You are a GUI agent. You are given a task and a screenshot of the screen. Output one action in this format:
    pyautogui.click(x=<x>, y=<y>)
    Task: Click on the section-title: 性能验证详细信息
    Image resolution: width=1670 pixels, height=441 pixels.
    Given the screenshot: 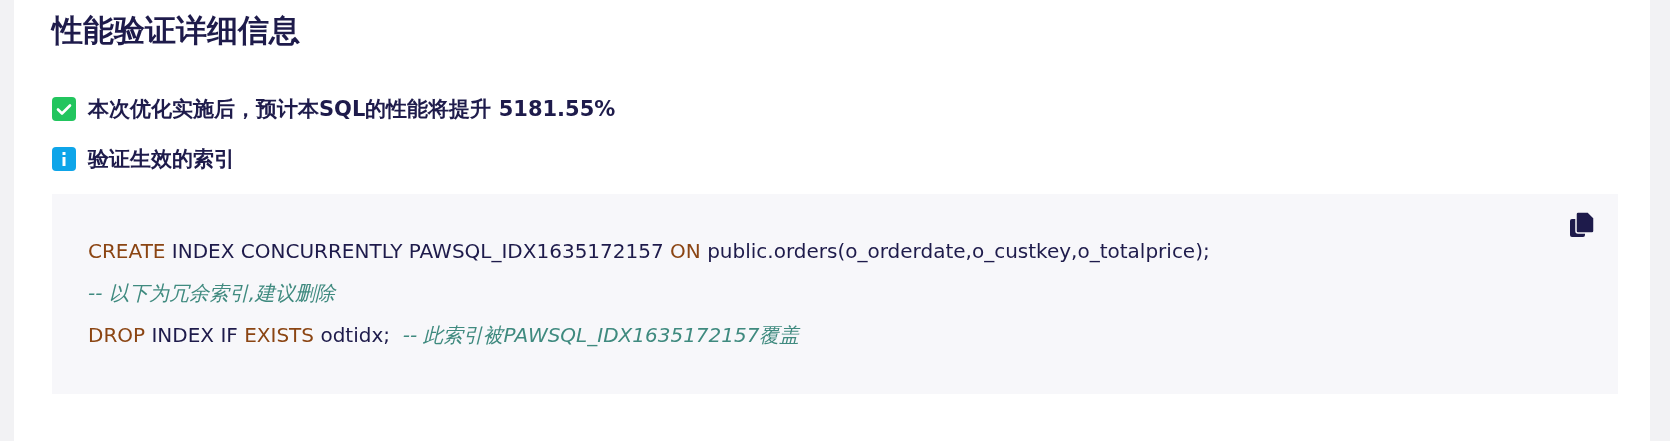 What is the action you would take?
    pyautogui.click(x=176, y=30)
    